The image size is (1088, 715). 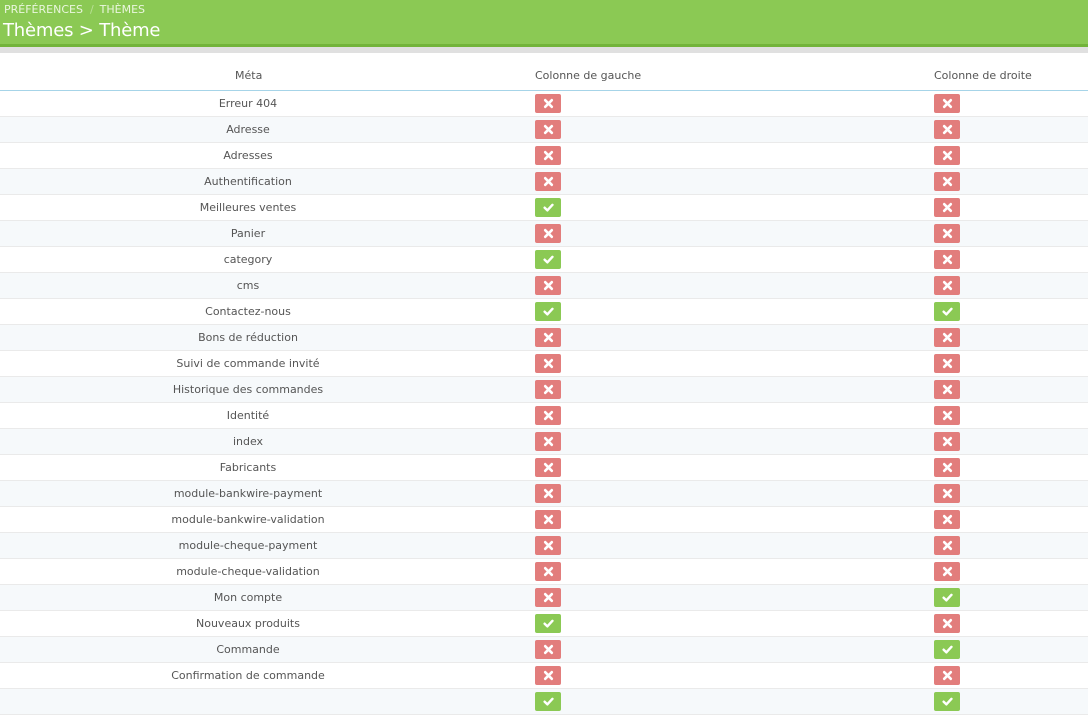 What do you see at coordinates (248, 233) in the screenshot?
I see `meta-label: Panier` at bounding box center [248, 233].